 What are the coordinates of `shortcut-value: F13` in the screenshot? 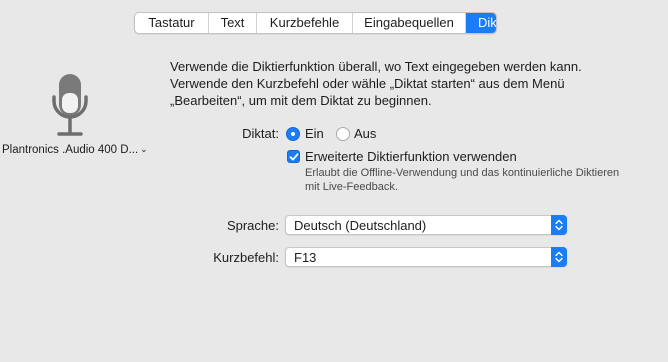 It's located at (305, 257).